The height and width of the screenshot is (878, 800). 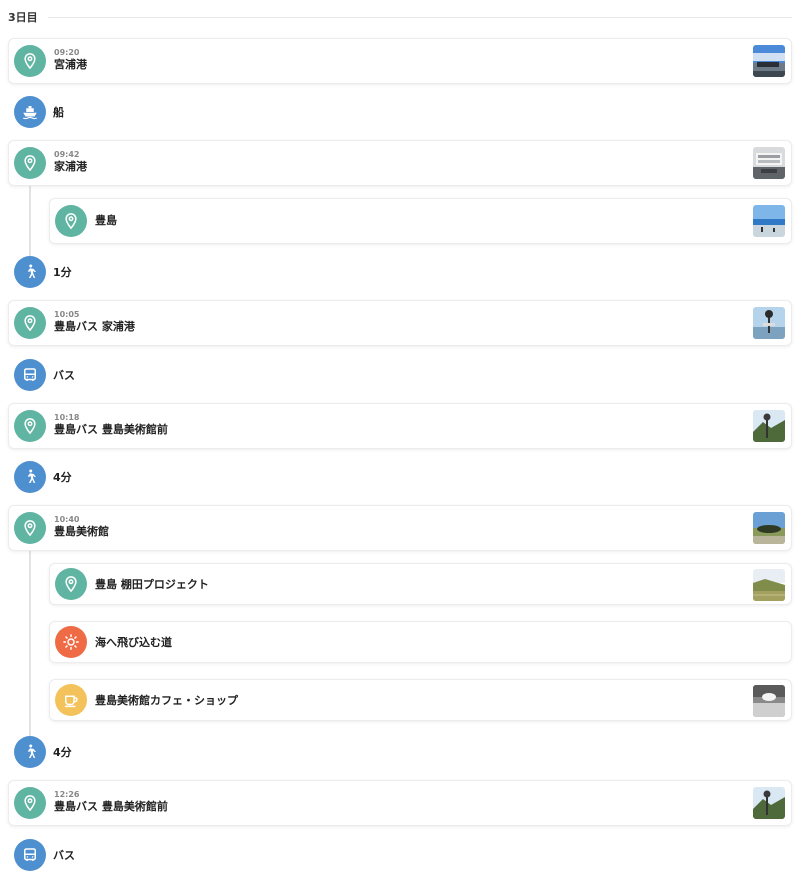 I want to click on stop-name: 家浦港, so click(x=70, y=166).